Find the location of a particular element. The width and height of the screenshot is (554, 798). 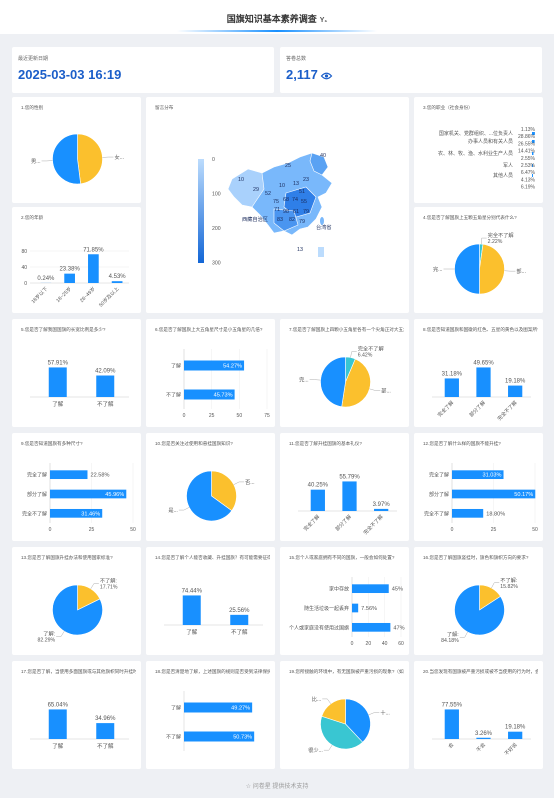

map-region-label: 61 is located at coordinates (296, 212).